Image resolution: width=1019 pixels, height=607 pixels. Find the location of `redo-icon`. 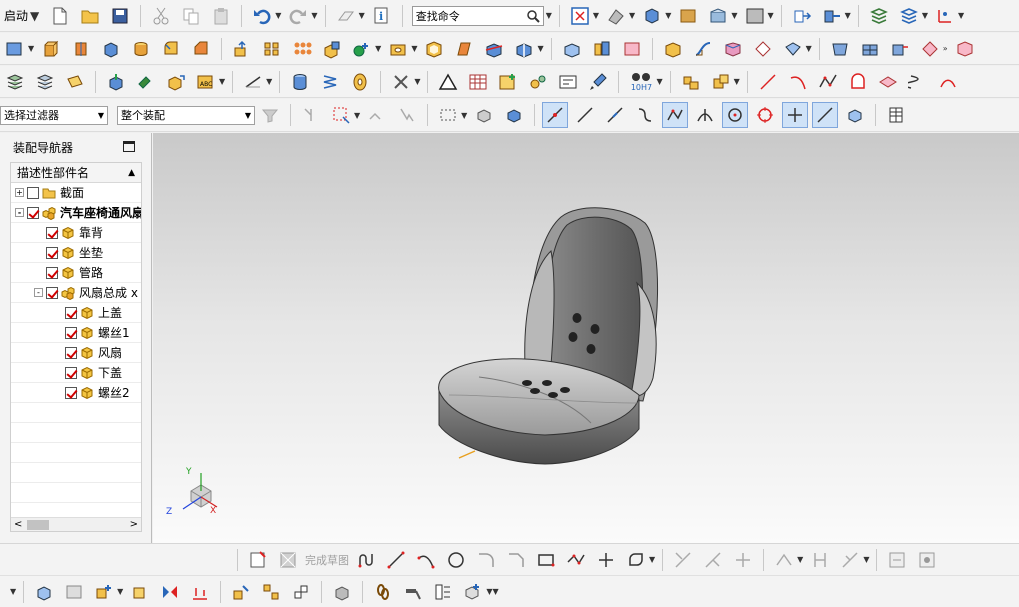

redo-icon is located at coordinates (298, 16).